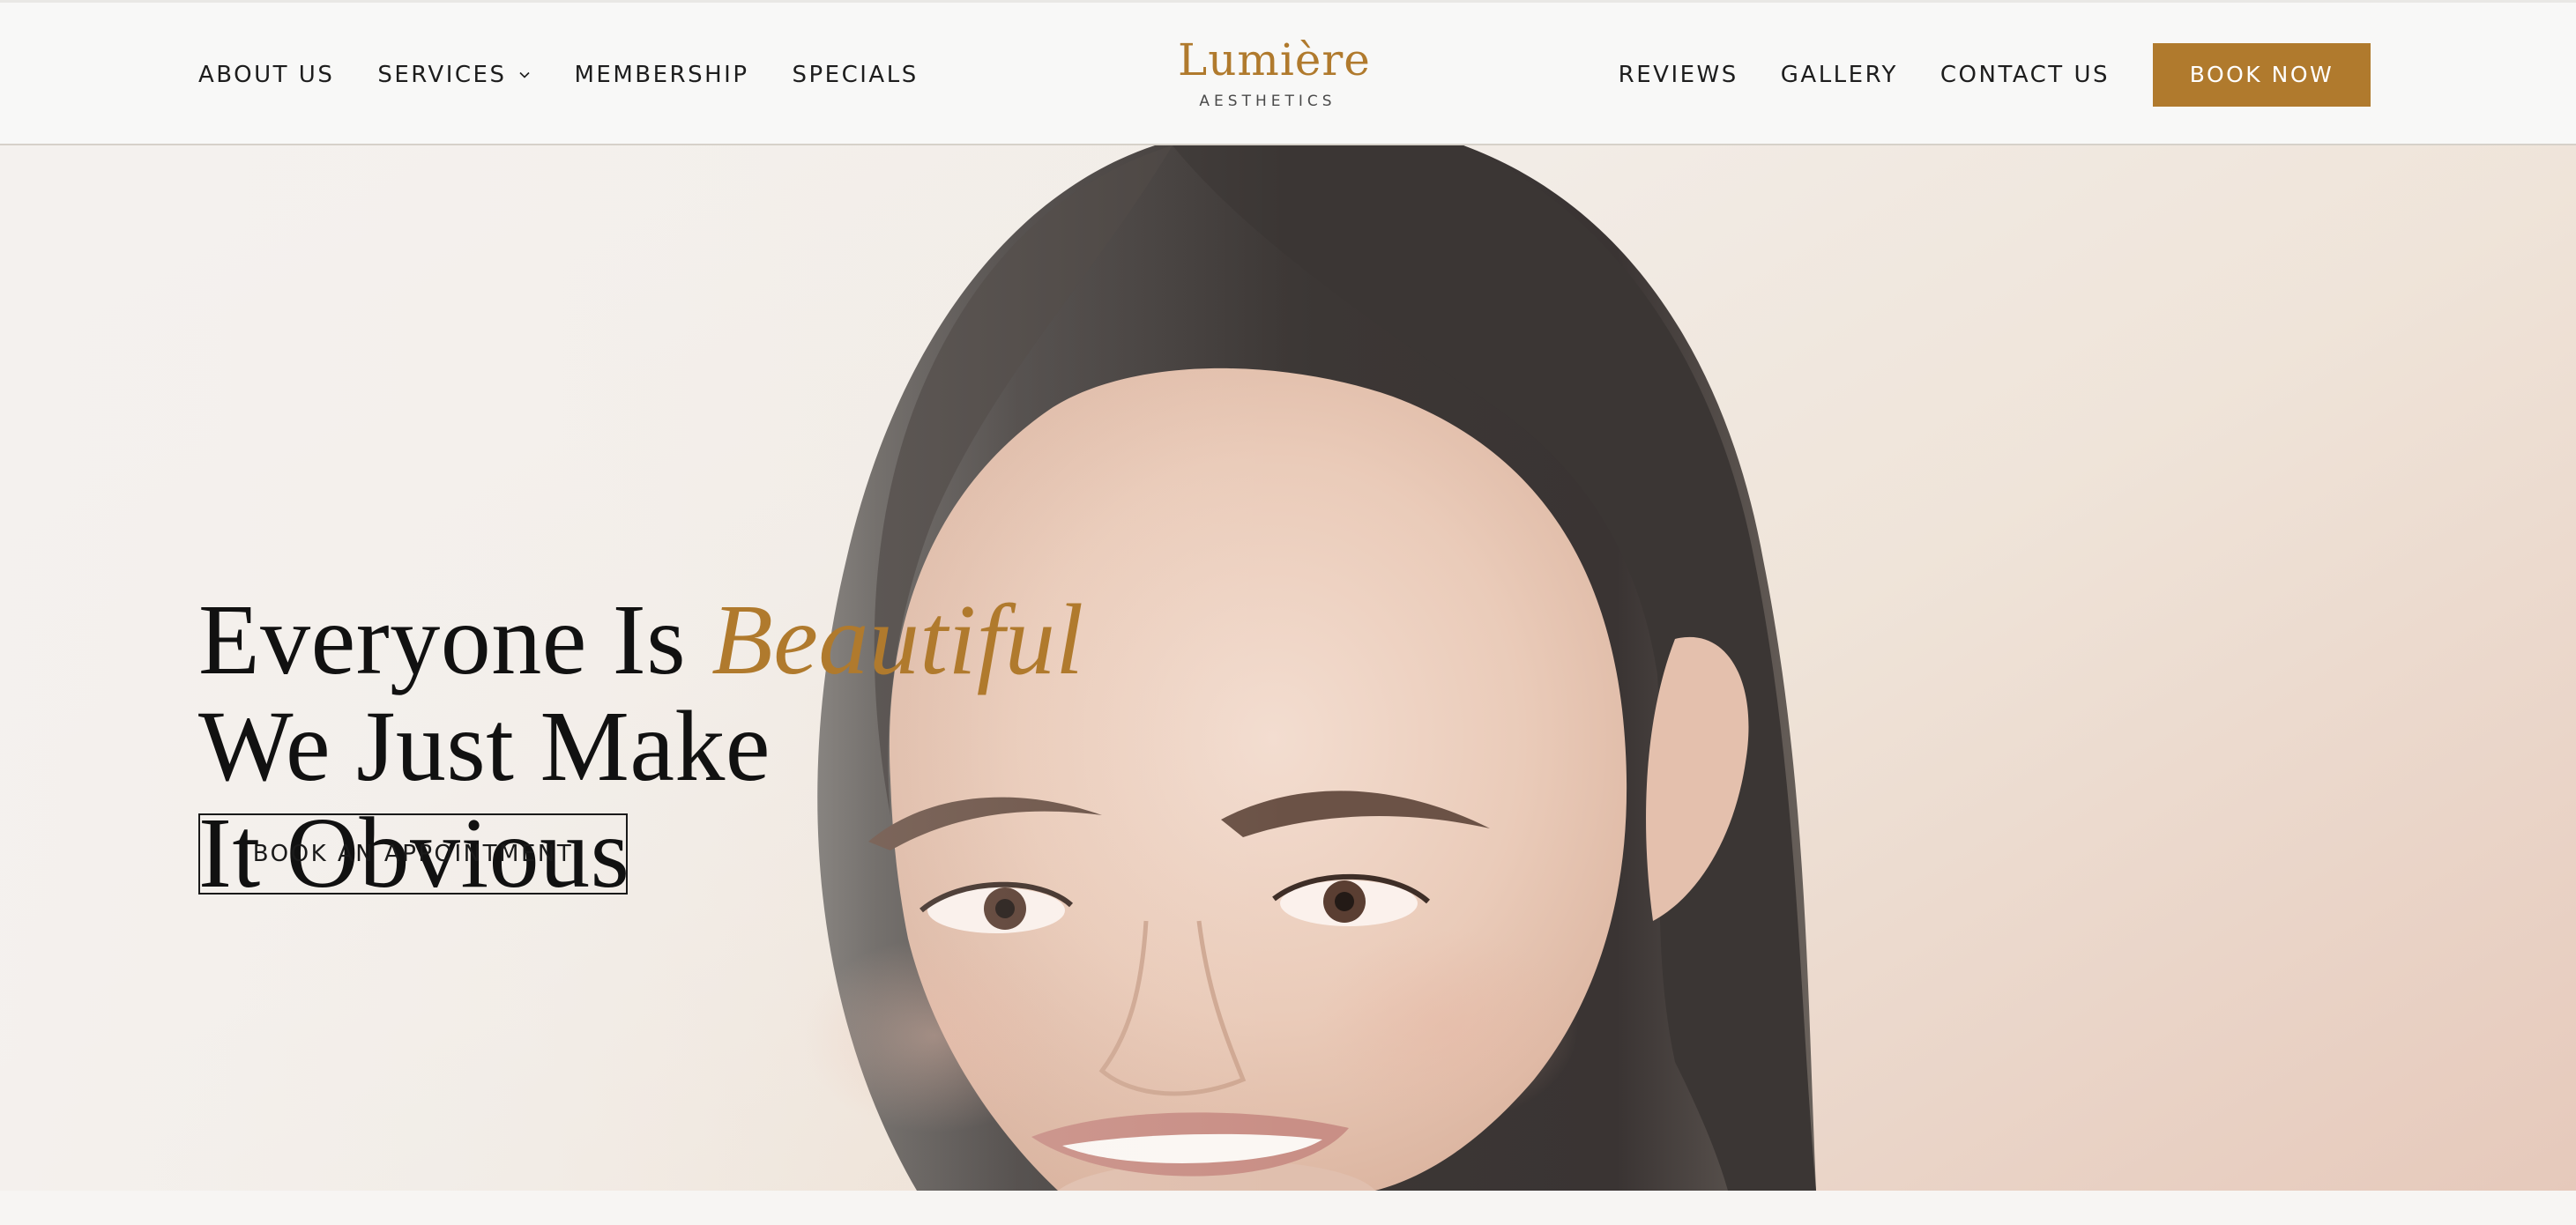 This screenshot has height=1225, width=2576. What do you see at coordinates (525, 74) in the screenshot?
I see `chevron-down-icon` at bounding box center [525, 74].